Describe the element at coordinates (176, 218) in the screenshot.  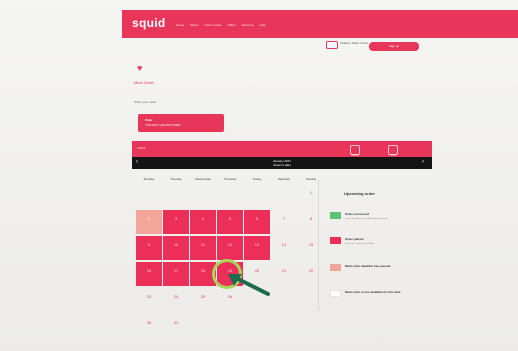
I see `calendar-day-number: 3` at that location.